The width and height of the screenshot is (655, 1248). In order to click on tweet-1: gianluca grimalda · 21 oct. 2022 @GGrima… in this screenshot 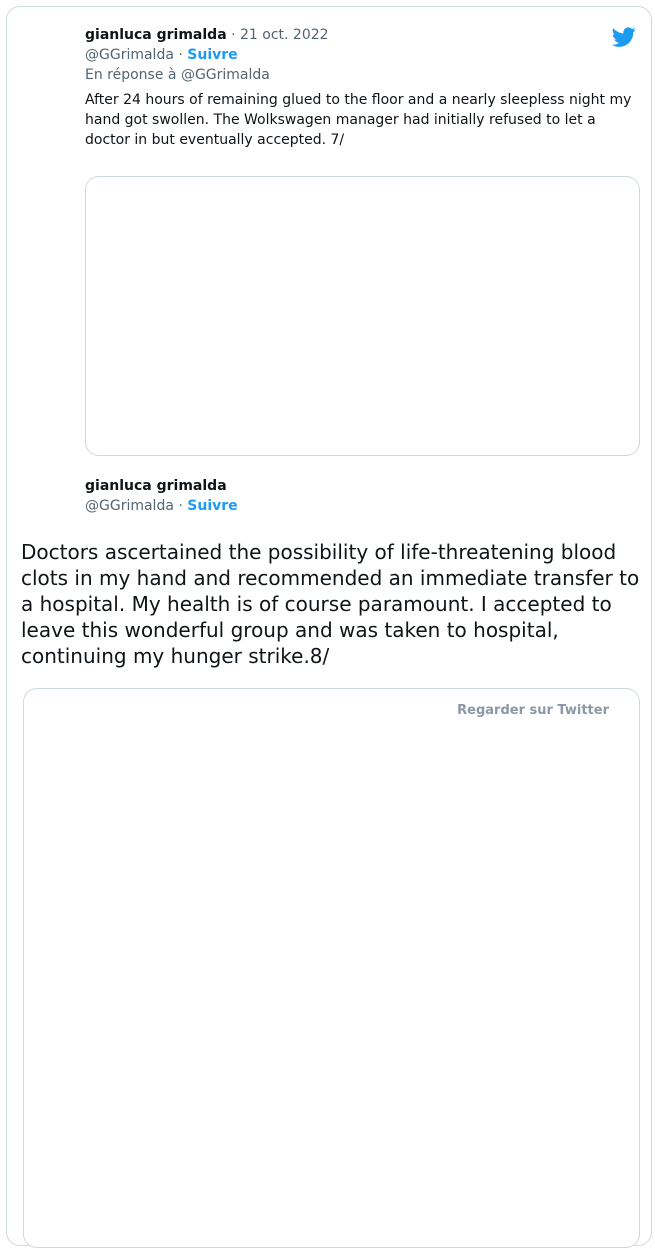, I will do `click(358, 87)`.